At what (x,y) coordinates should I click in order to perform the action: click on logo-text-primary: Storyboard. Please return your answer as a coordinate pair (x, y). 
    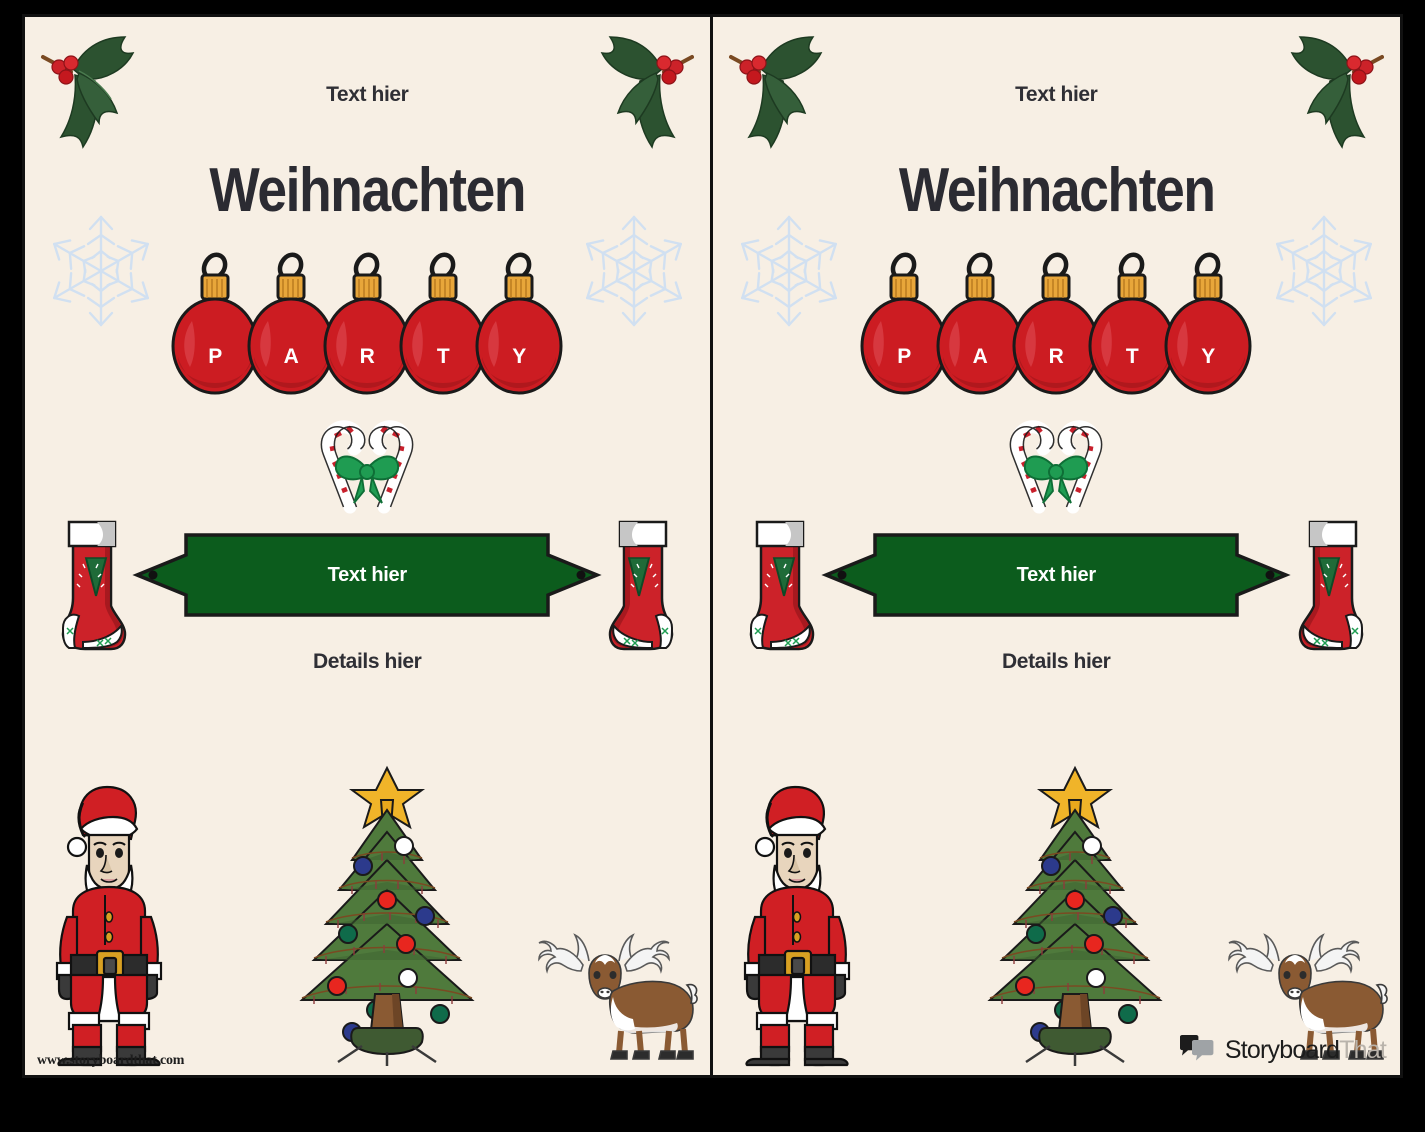
    Looking at the image, I should click on (1282, 1050).